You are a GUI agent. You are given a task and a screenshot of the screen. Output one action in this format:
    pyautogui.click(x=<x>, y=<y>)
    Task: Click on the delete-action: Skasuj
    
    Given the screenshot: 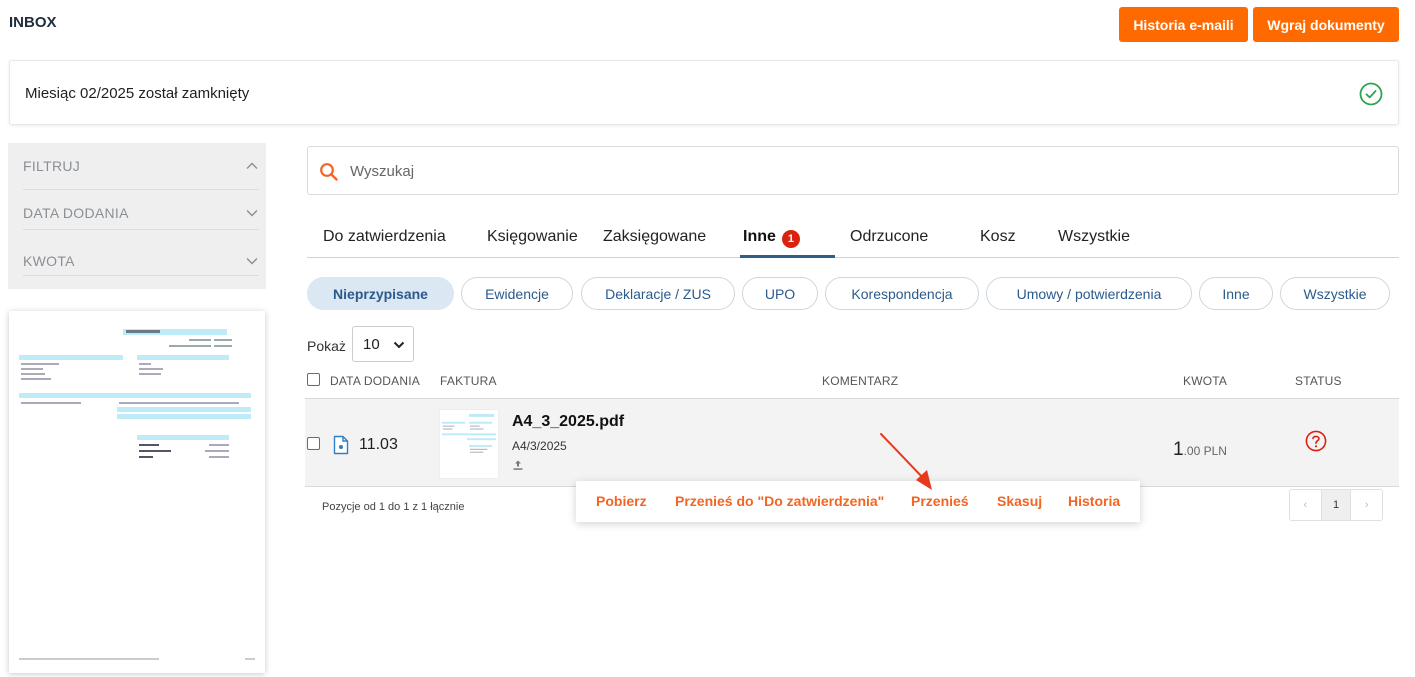 What is the action you would take?
    pyautogui.click(x=1019, y=501)
    